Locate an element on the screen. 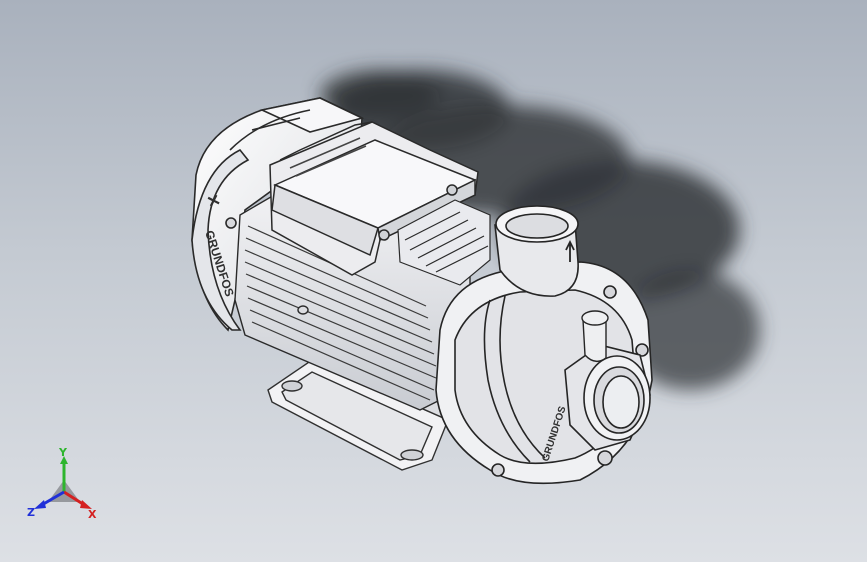 This screenshot has height=562, width=867. z-axis-label: Z is located at coordinates (31, 512).